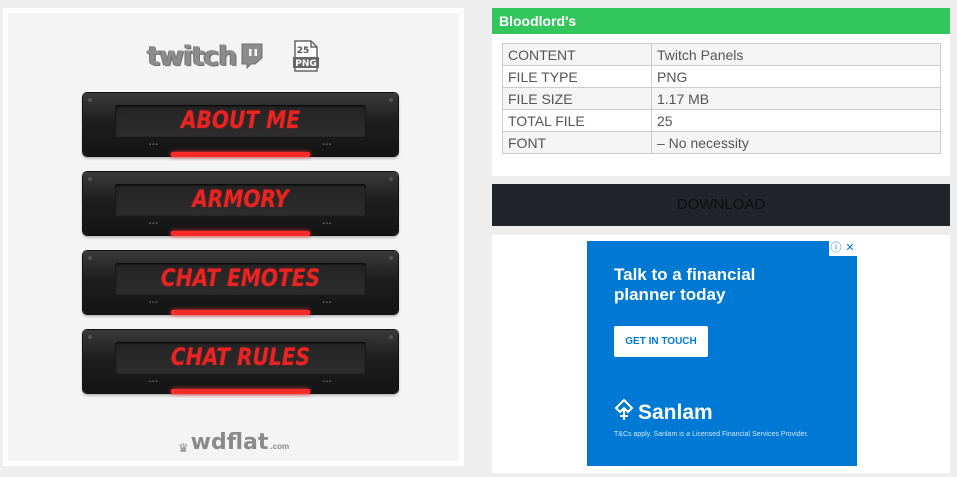 The image size is (957, 477). I want to click on panel-chat-emotes: ▪▪▪ ▪▪▪ CHAT EMOTES, so click(240, 283).